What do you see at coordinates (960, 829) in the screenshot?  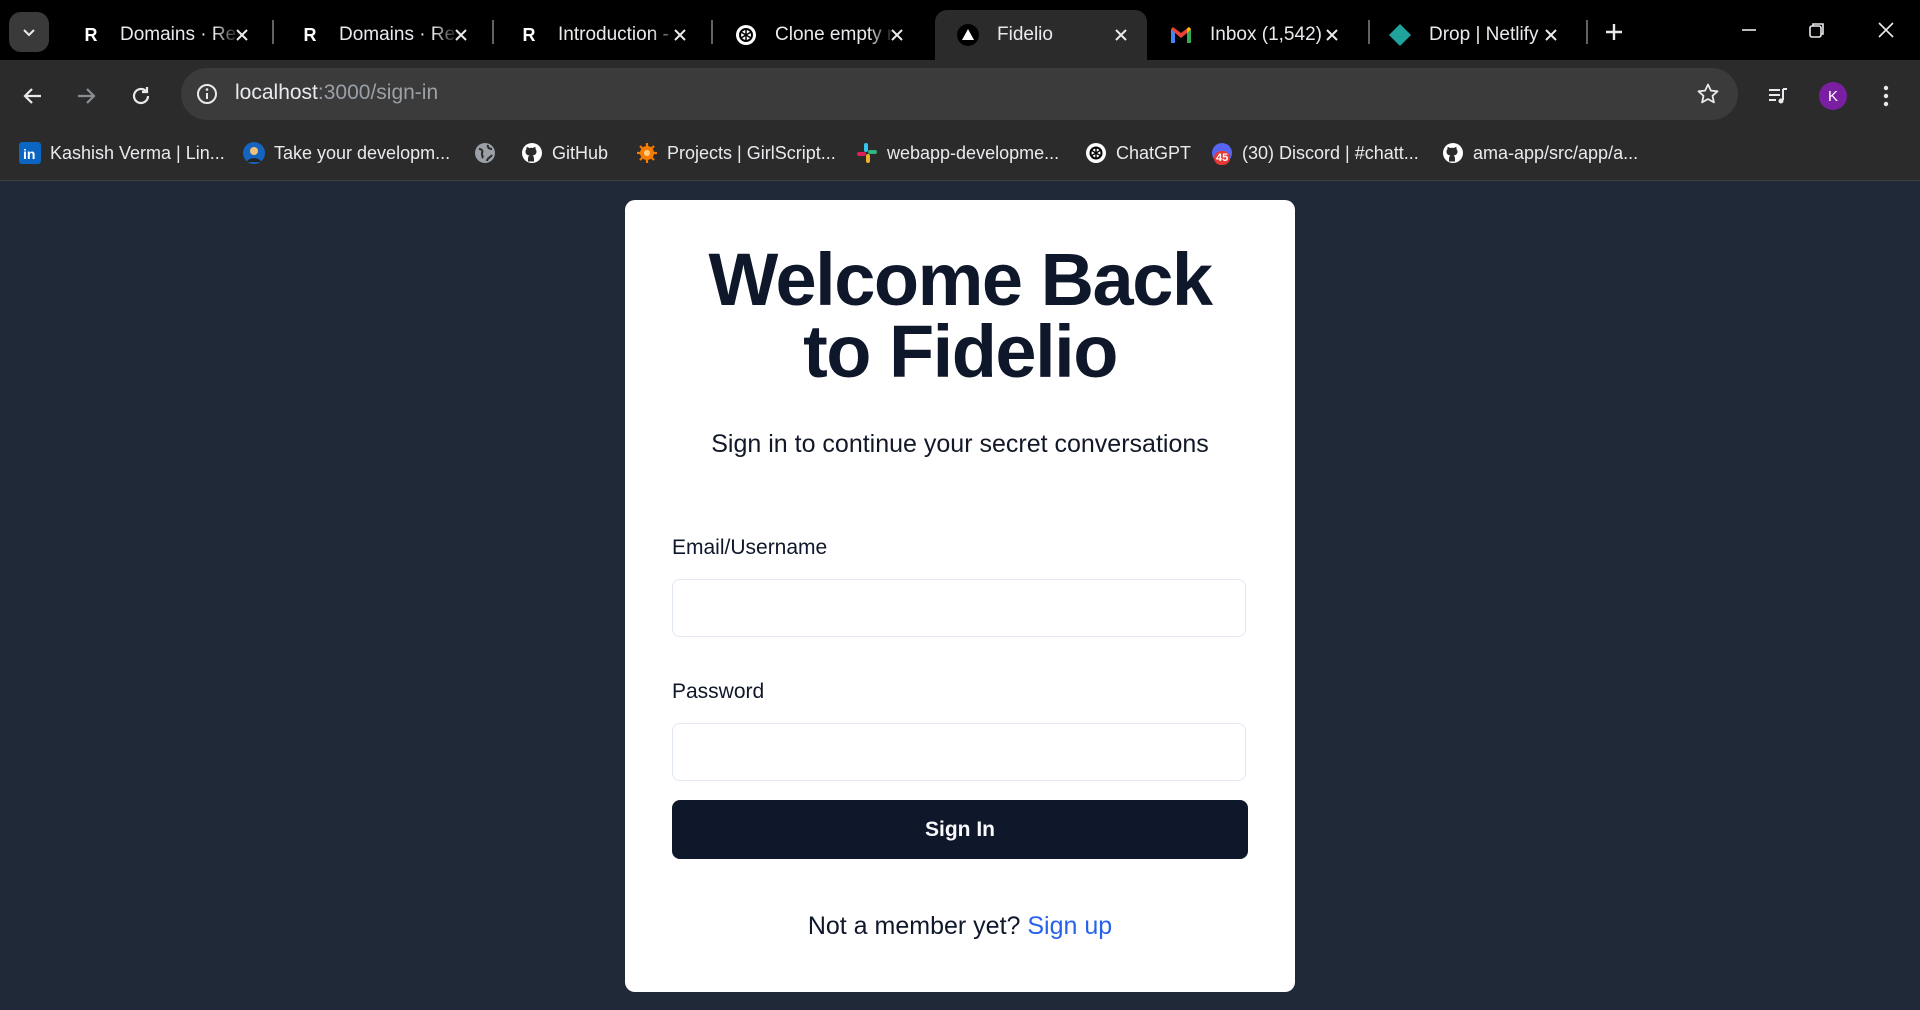 I see `sign-in-button: Sign In` at bounding box center [960, 829].